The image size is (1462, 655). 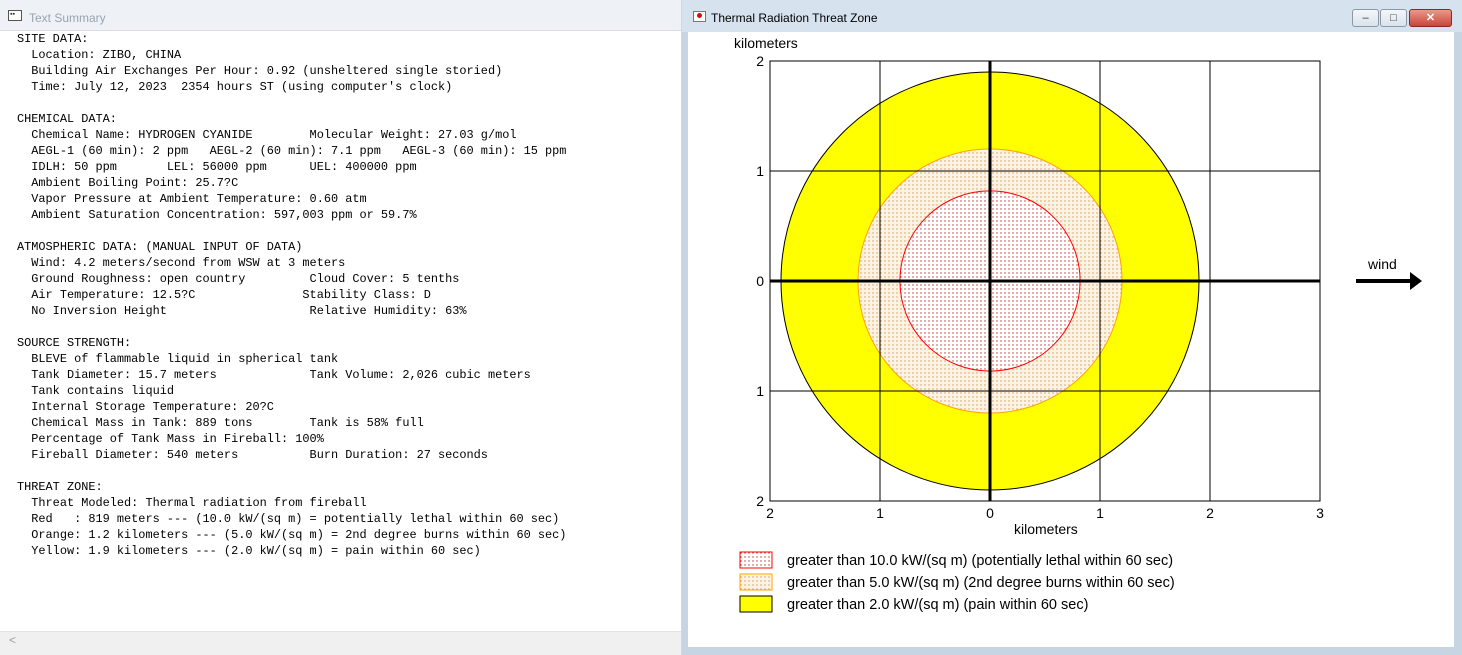 What do you see at coordinates (1382, 264) in the screenshot?
I see `wind-label: wind` at bounding box center [1382, 264].